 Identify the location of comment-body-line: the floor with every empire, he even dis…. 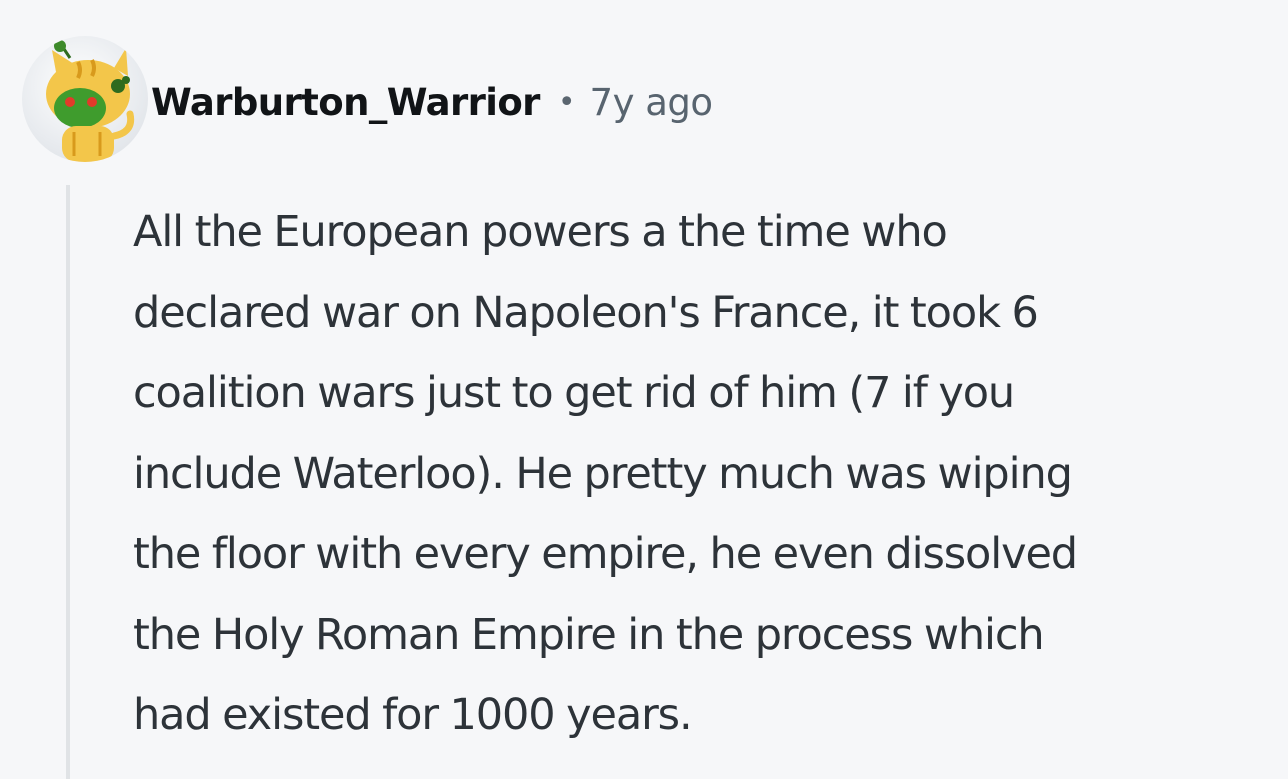
(605, 554).